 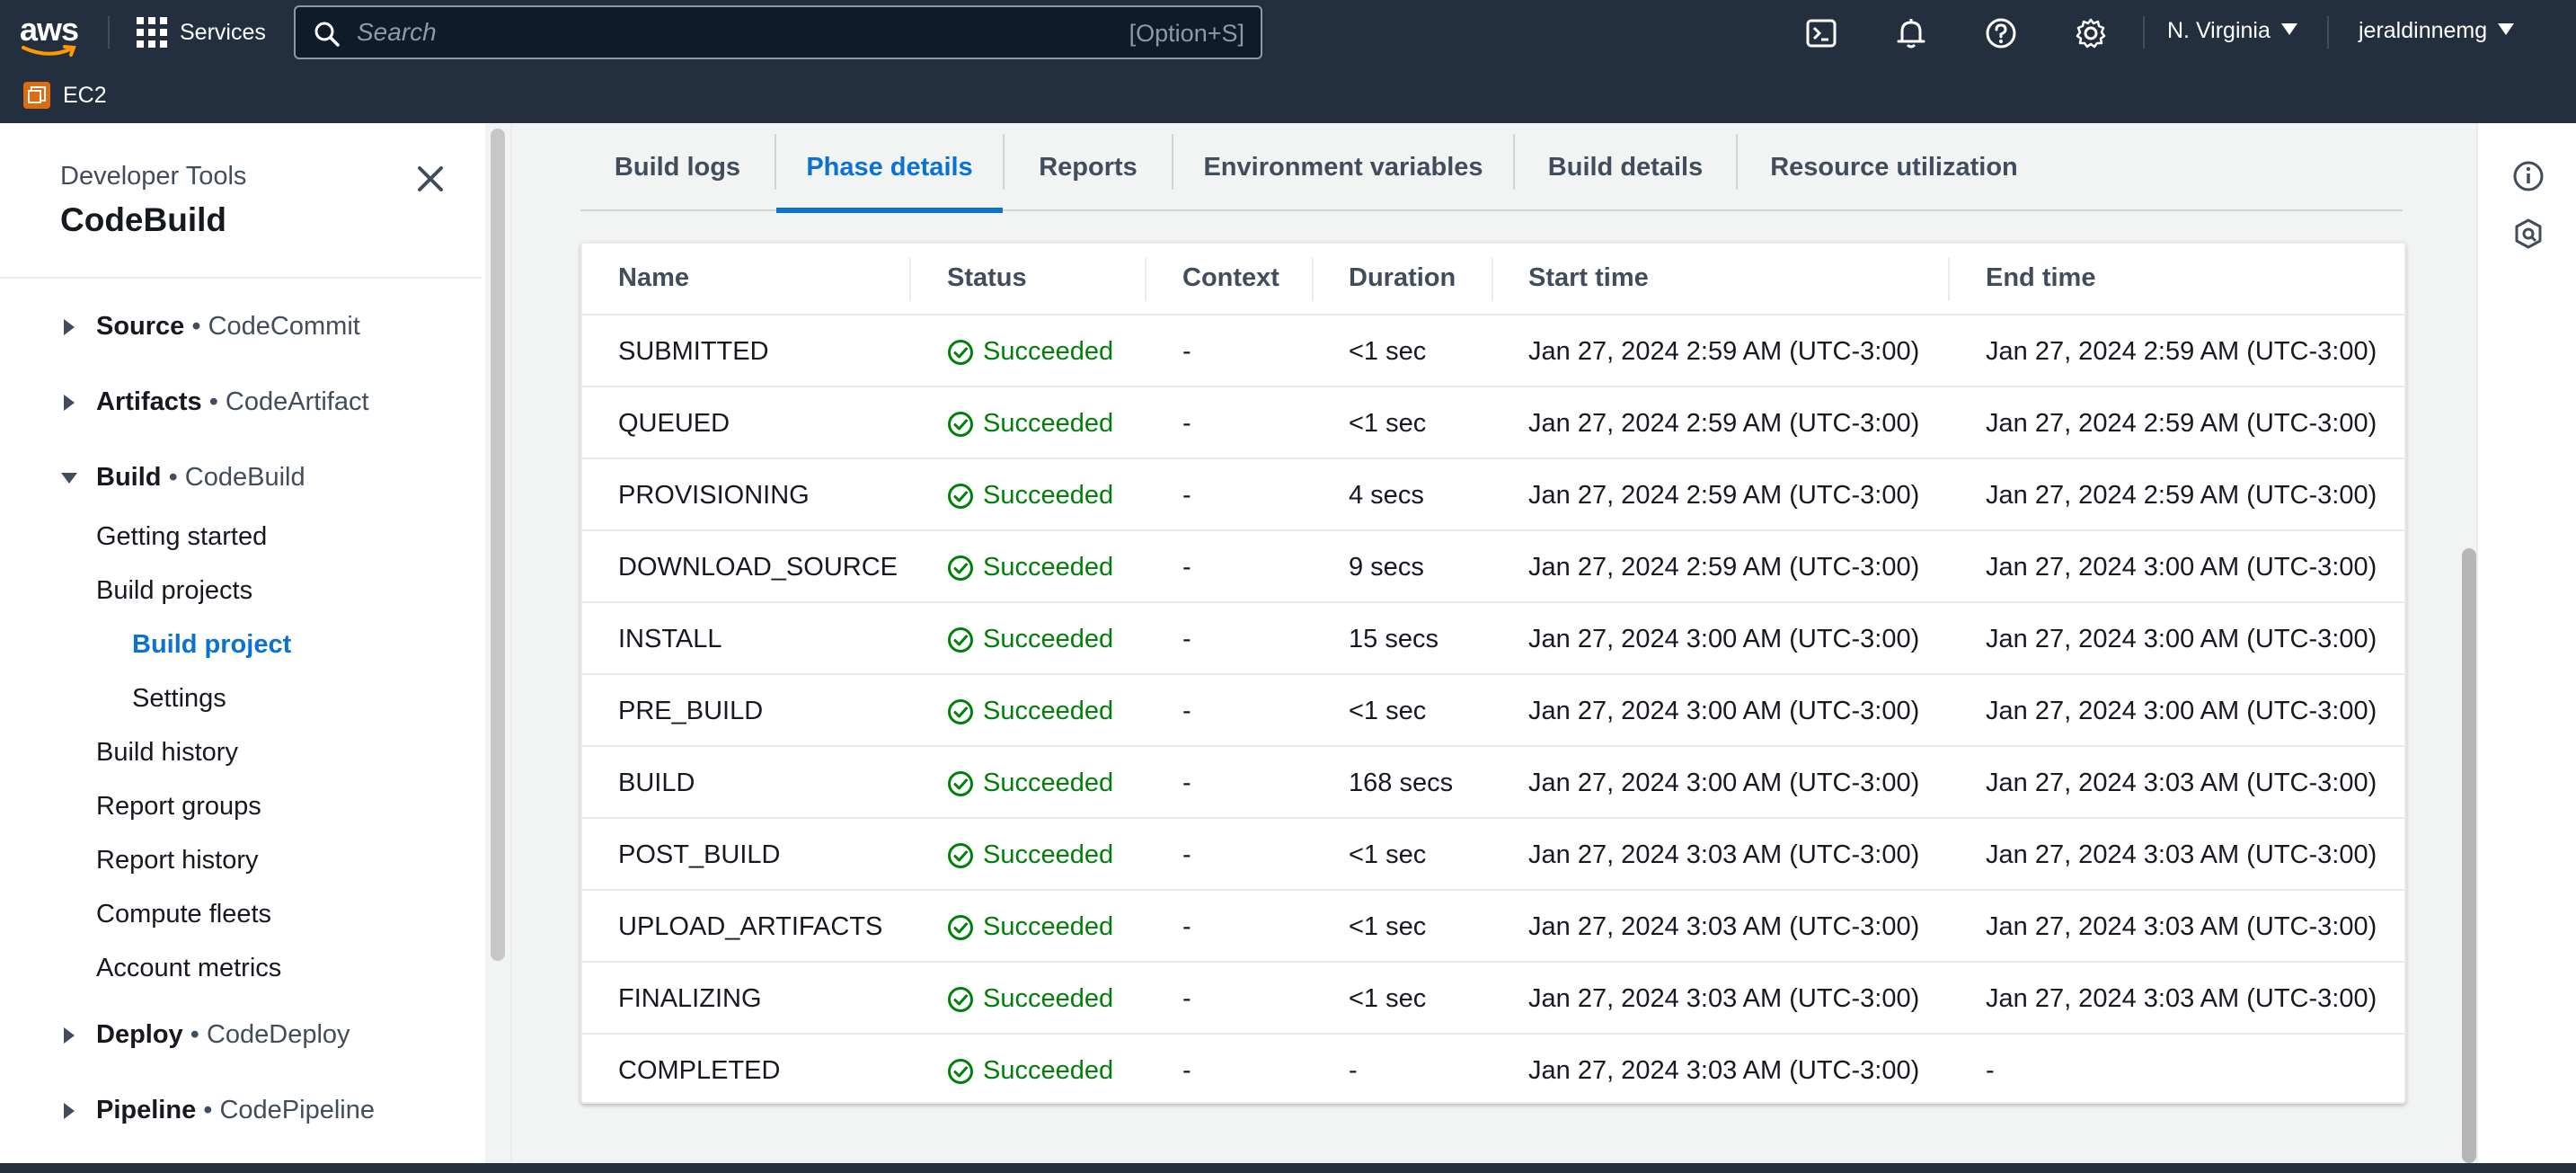 What do you see at coordinates (1894, 167) in the screenshot?
I see `tab-resource-utilization: Resource utilization` at bounding box center [1894, 167].